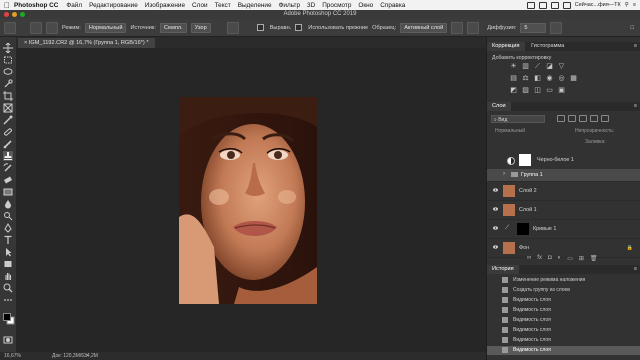 The width and height of the screenshot is (640, 360). What do you see at coordinates (583, 118) in the screenshot?
I see `filter-type-icon` at bounding box center [583, 118].